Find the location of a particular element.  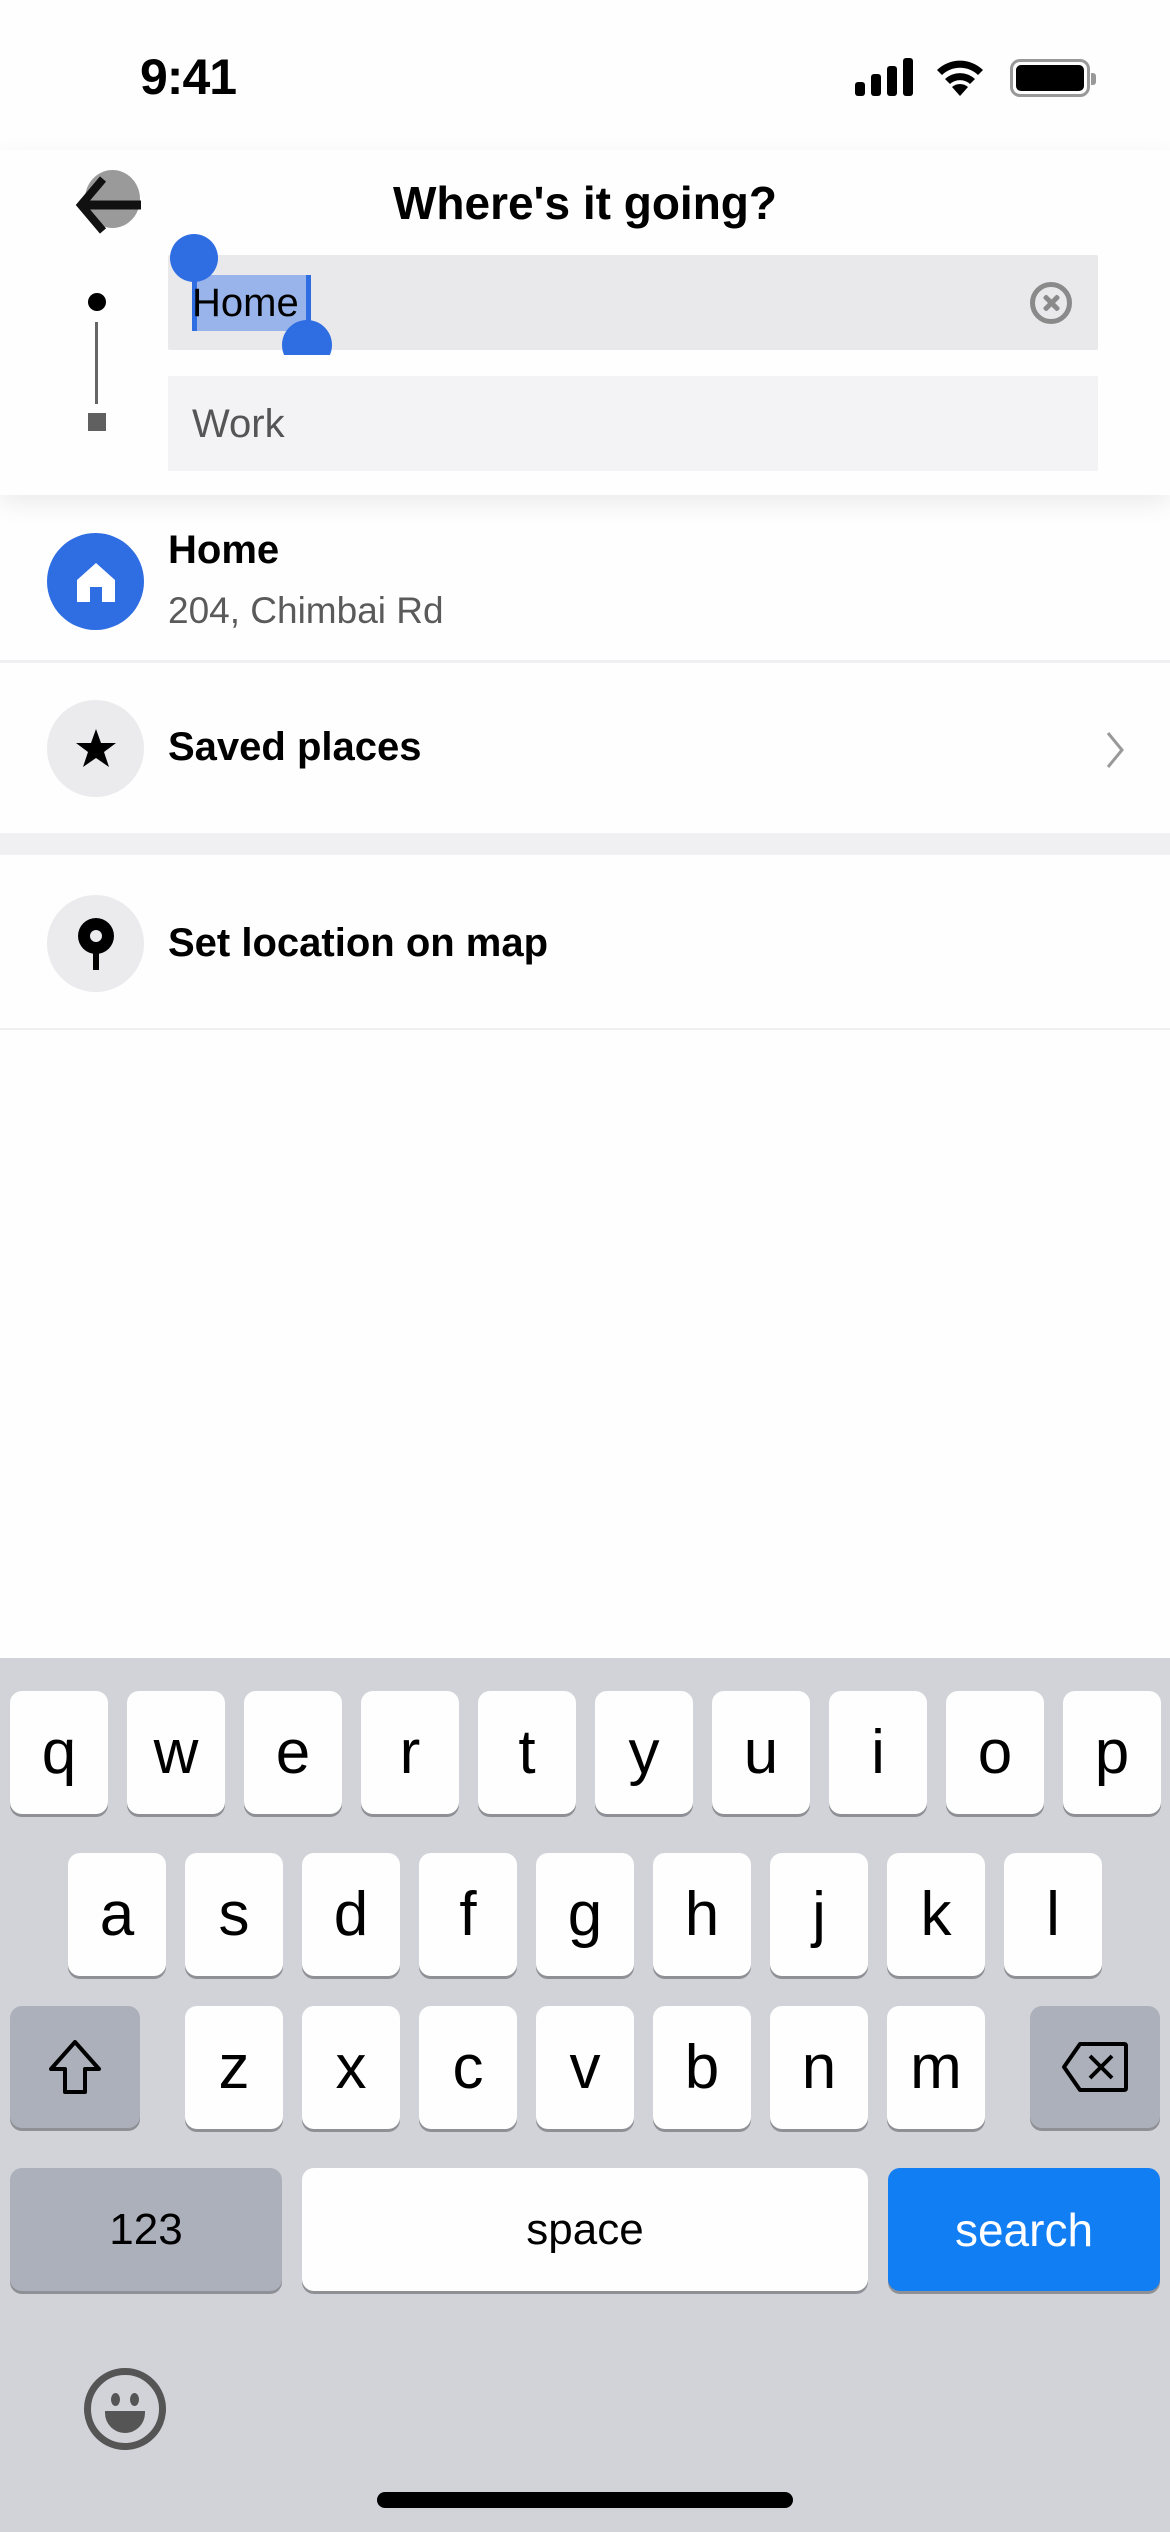

key-k: k is located at coordinates (936, 1914).